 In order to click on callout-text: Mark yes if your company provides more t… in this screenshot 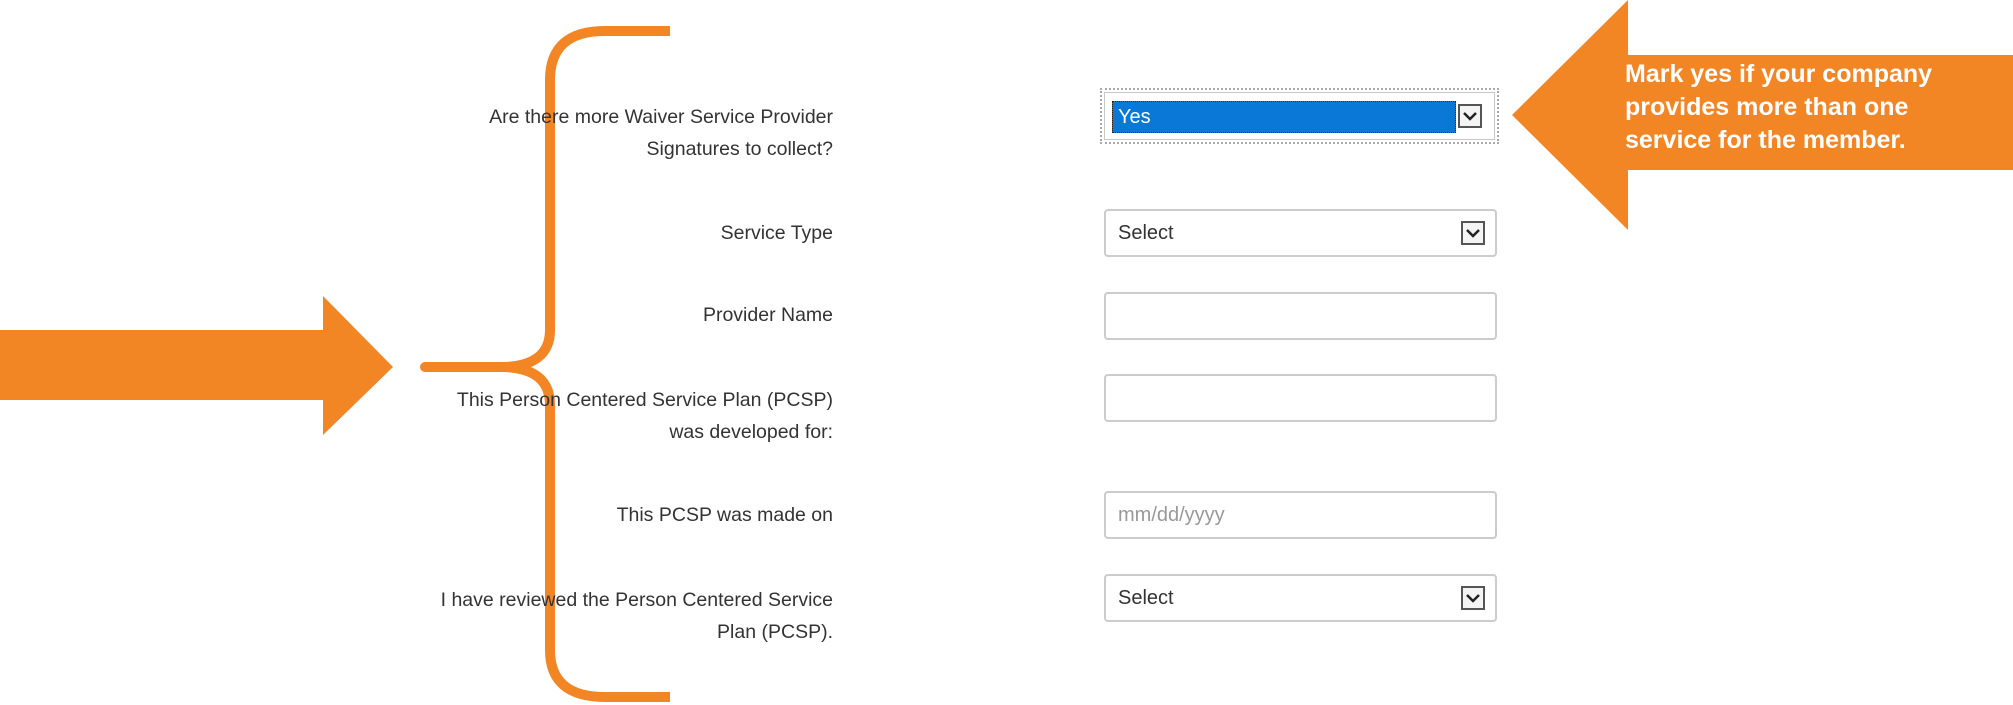, I will do `click(1815, 107)`.